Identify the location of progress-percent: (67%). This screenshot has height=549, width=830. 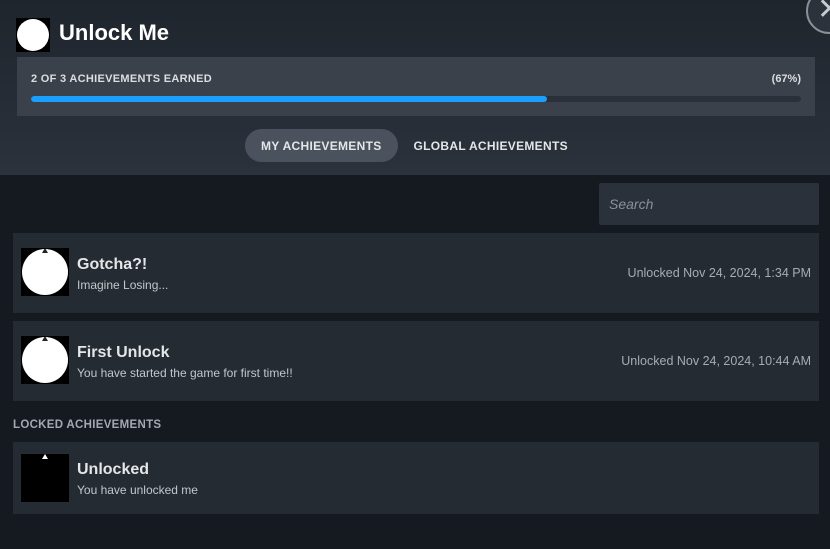
(786, 79).